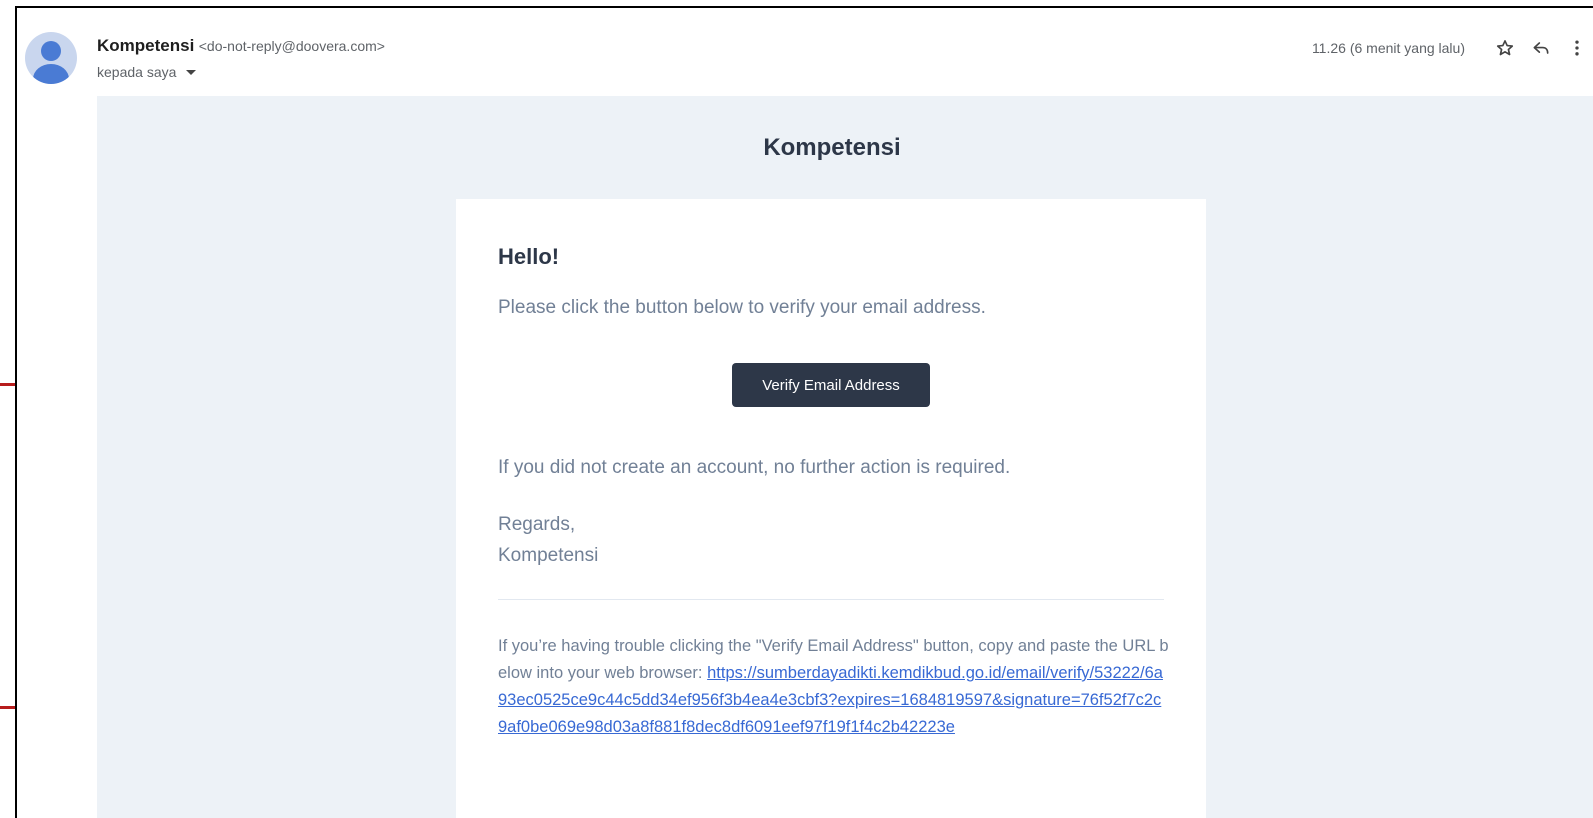 This screenshot has height=818, width=1593. I want to click on chevron-down-icon, so click(191, 72).